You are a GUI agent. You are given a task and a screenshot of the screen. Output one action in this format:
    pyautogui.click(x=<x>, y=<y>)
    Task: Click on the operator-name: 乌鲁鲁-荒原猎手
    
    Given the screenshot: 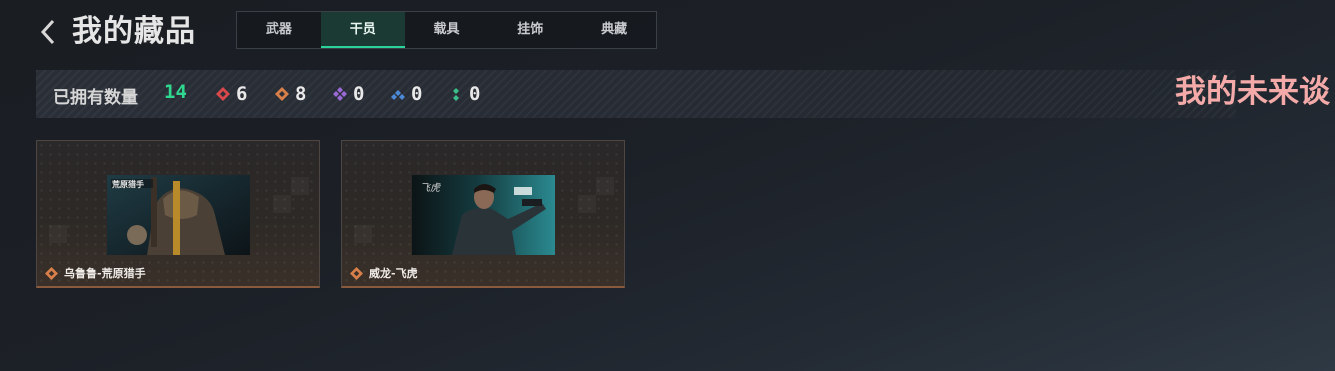 What is the action you would take?
    pyautogui.click(x=105, y=273)
    